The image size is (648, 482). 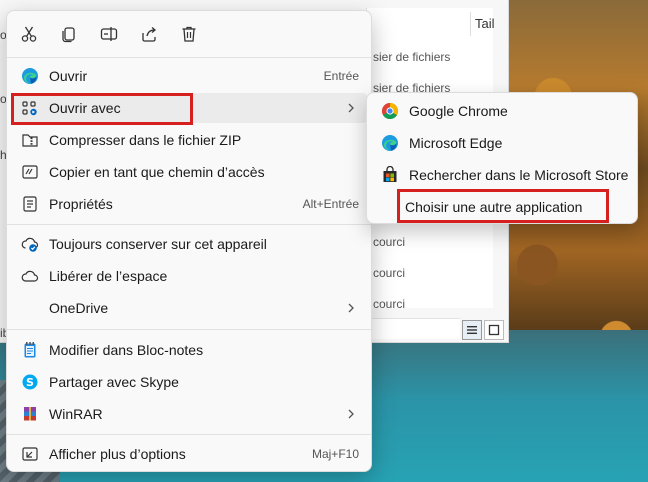 I want to click on menu-item-label: Ouvrir, so click(x=68, y=76).